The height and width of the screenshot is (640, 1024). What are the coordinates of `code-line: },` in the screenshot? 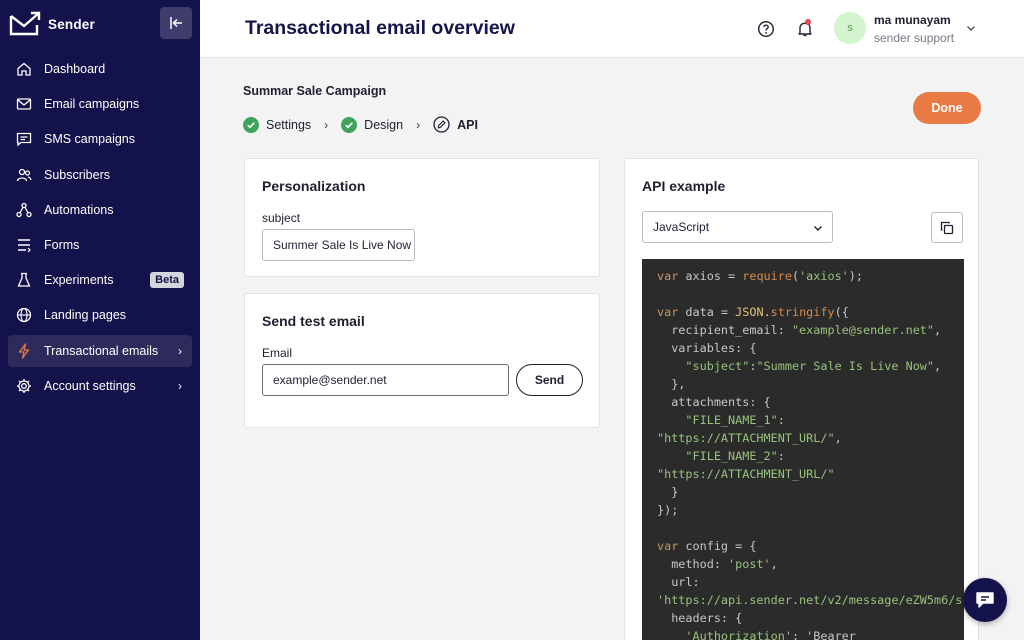 It's located at (671, 384).